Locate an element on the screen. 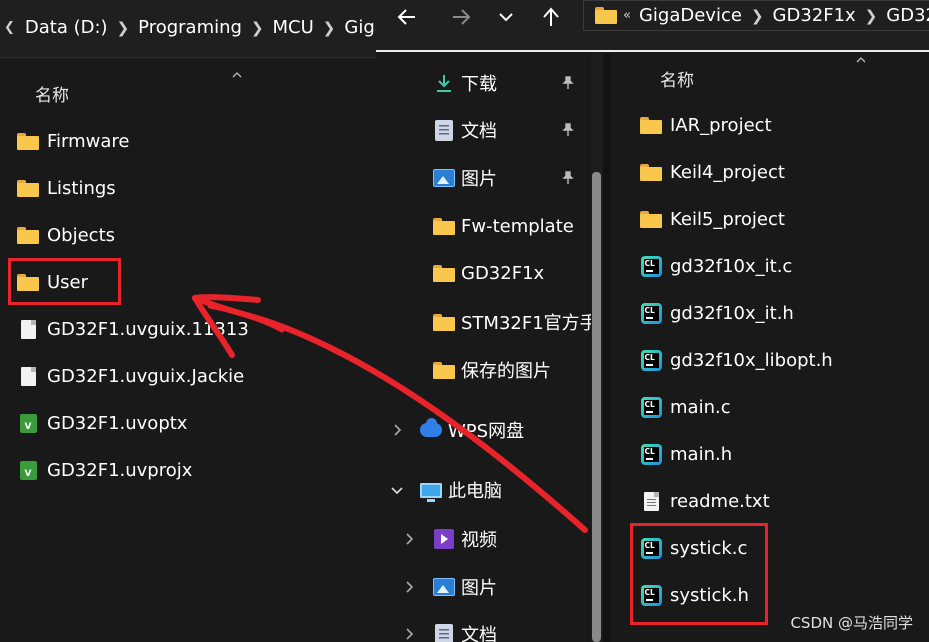 This screenshot has height=642, width=929. right-address-bar: « GigaDevice ❯ GD32F1x ❯ GD32 is located at coordinates (756, 15).